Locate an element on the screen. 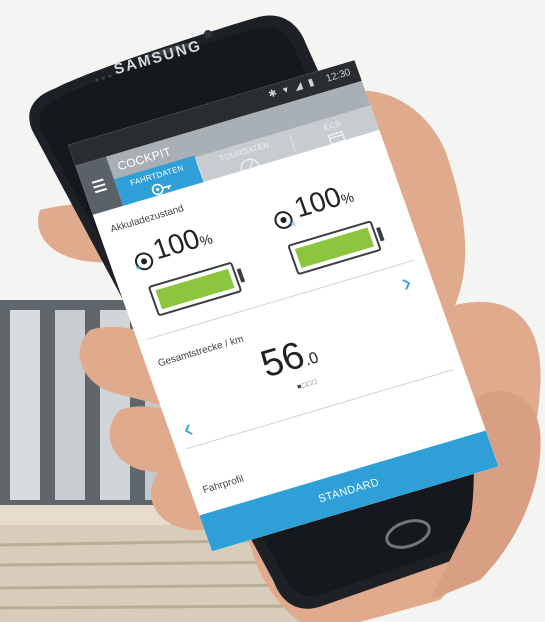 The width and height of the screenshot is (545, 622). profile-section-label: Fahrprofil is located at coordinates (223, 484).